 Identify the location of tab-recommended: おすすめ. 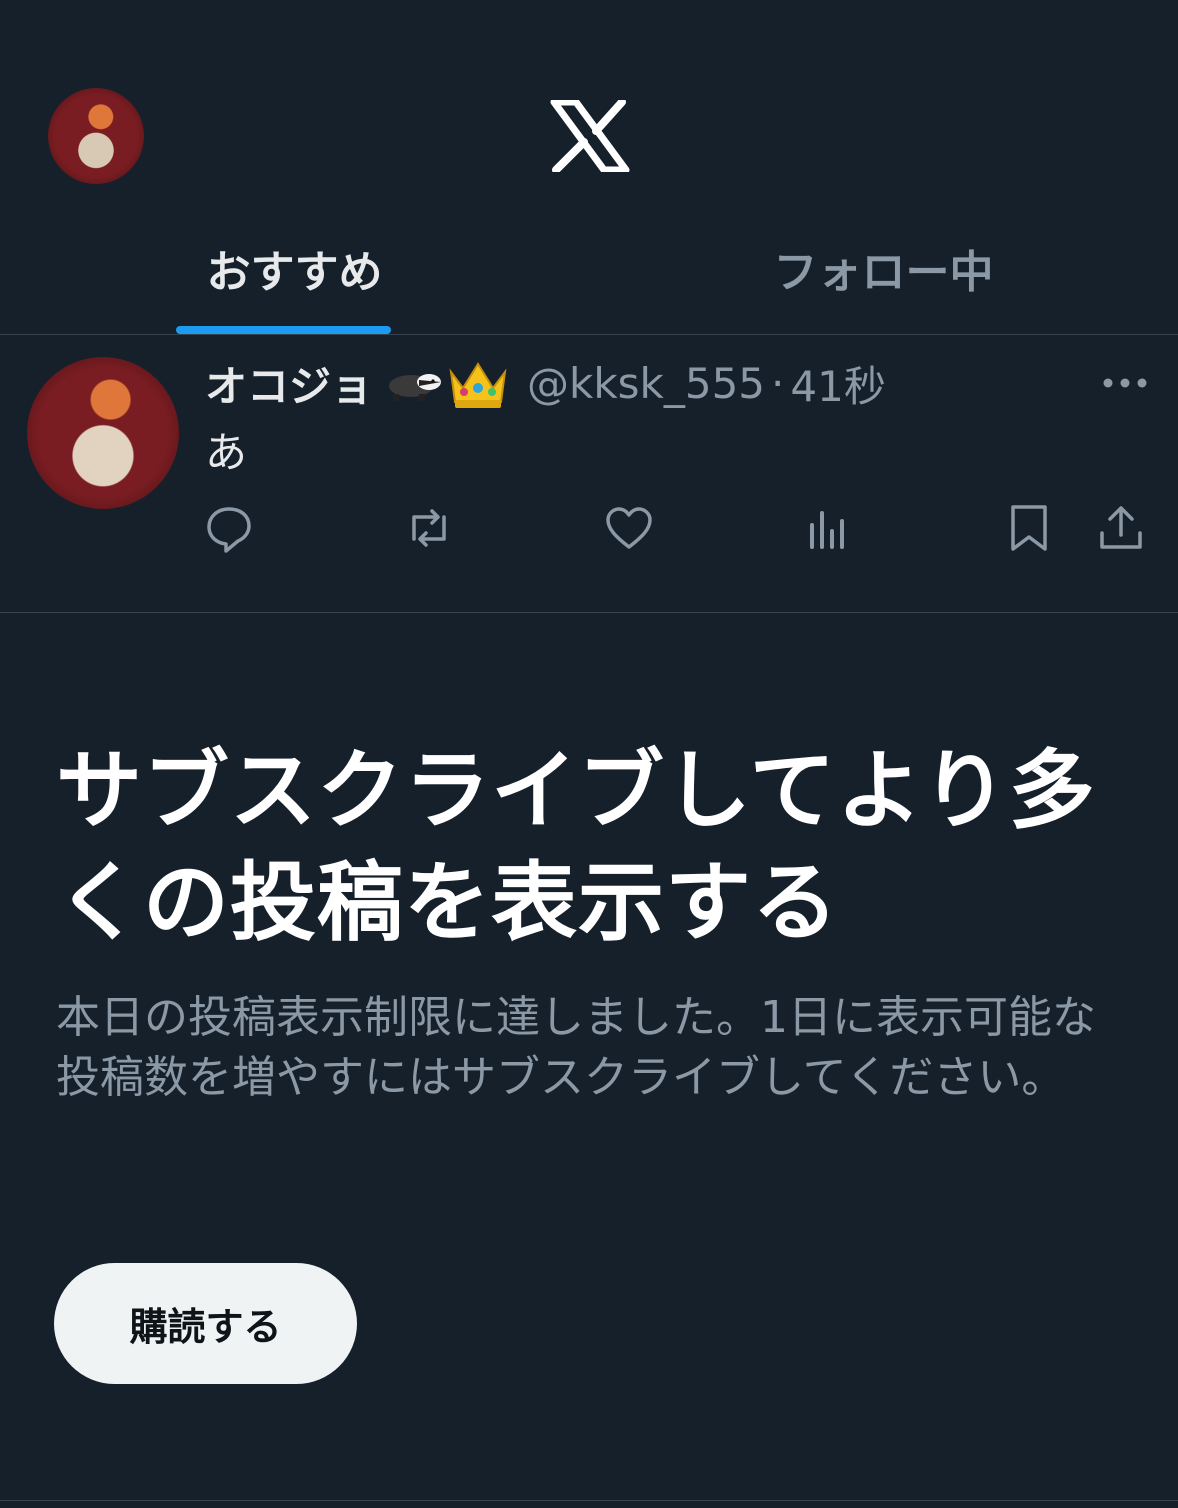
(294, 285).